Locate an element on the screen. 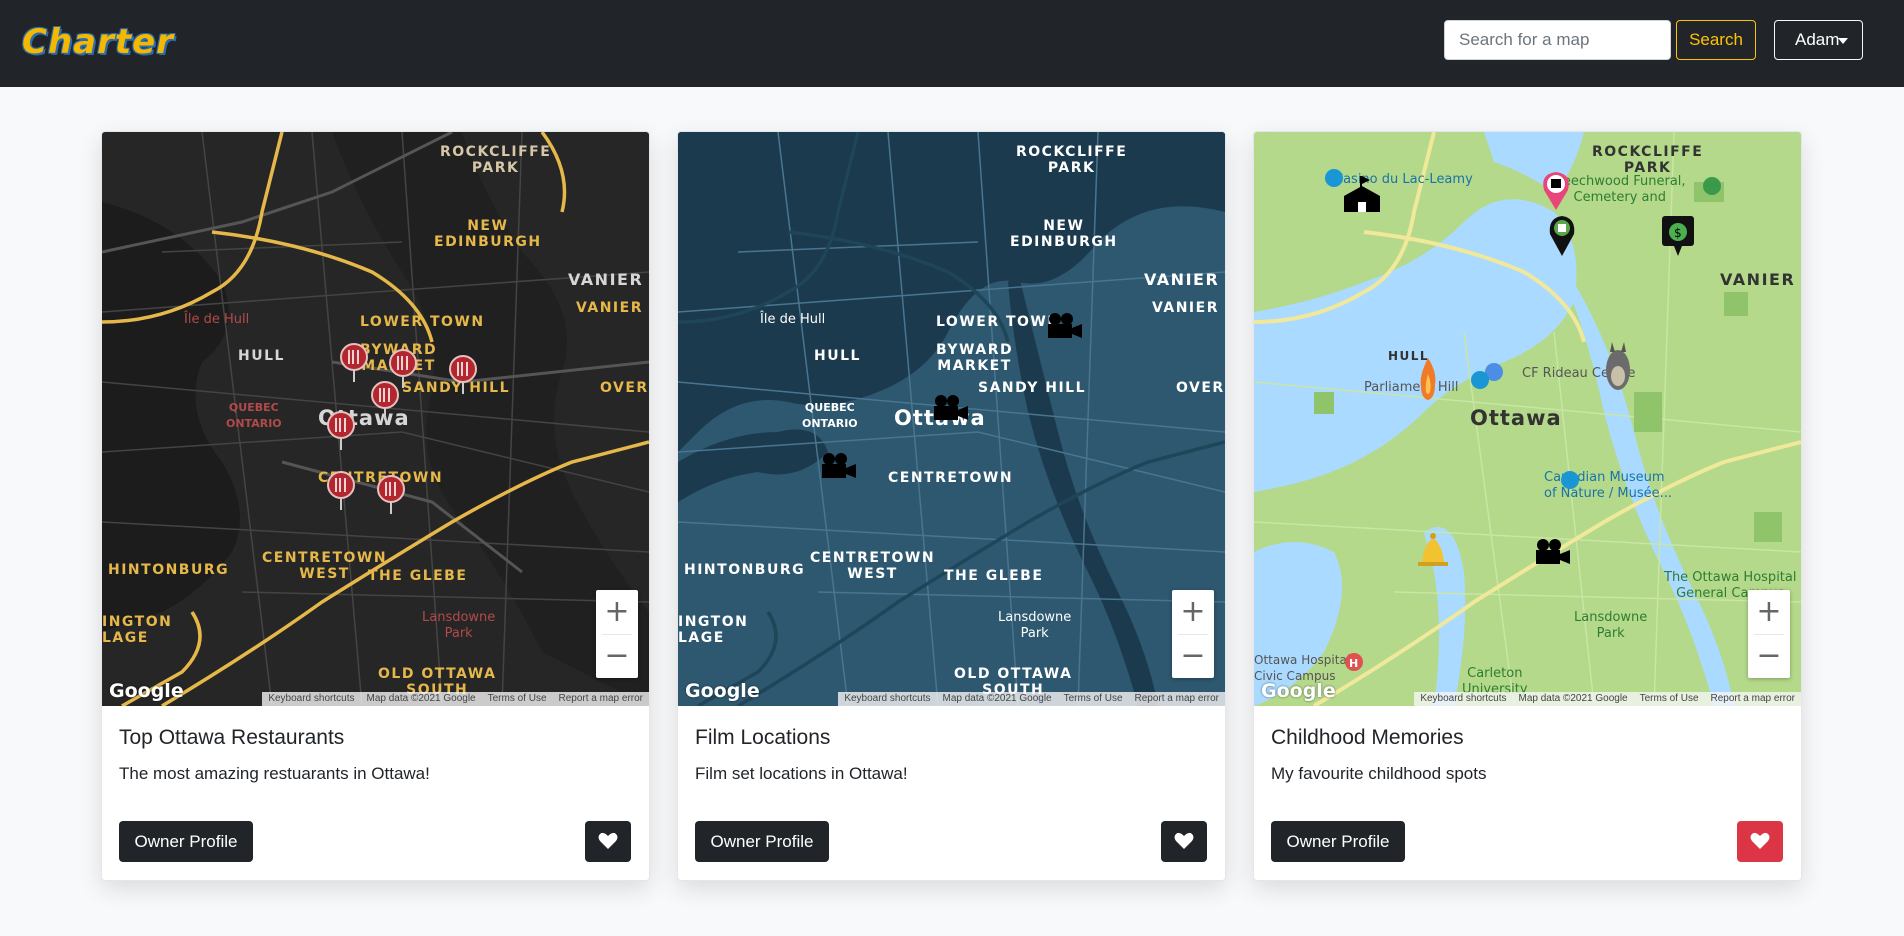  navbar: Charter Search Adam is located at coordinates (952, 43).